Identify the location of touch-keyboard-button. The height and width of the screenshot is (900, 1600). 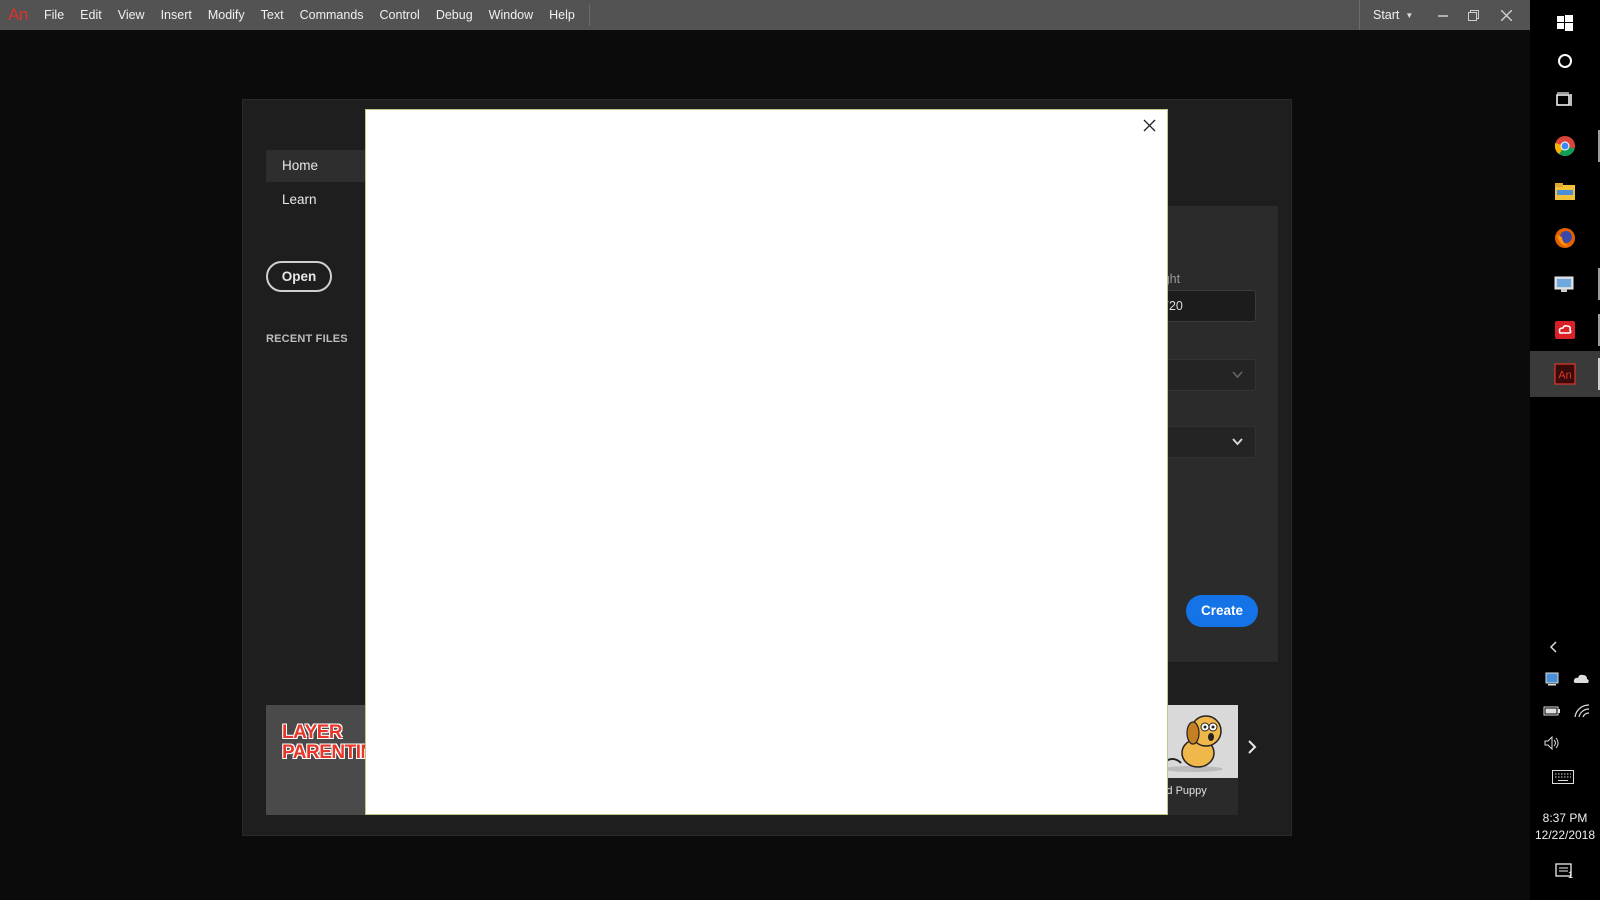
(1563, 777).